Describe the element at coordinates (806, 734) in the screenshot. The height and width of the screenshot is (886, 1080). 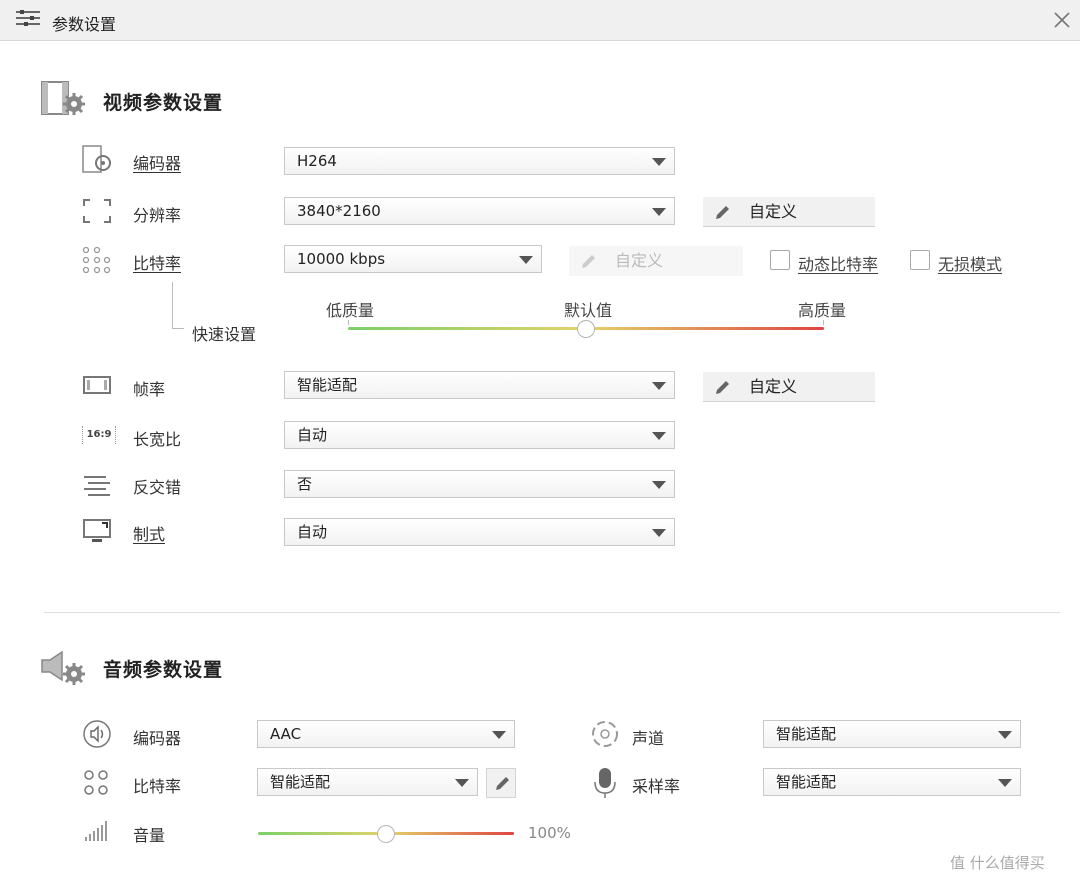
I see `channel-value: 智能适配` at that location.